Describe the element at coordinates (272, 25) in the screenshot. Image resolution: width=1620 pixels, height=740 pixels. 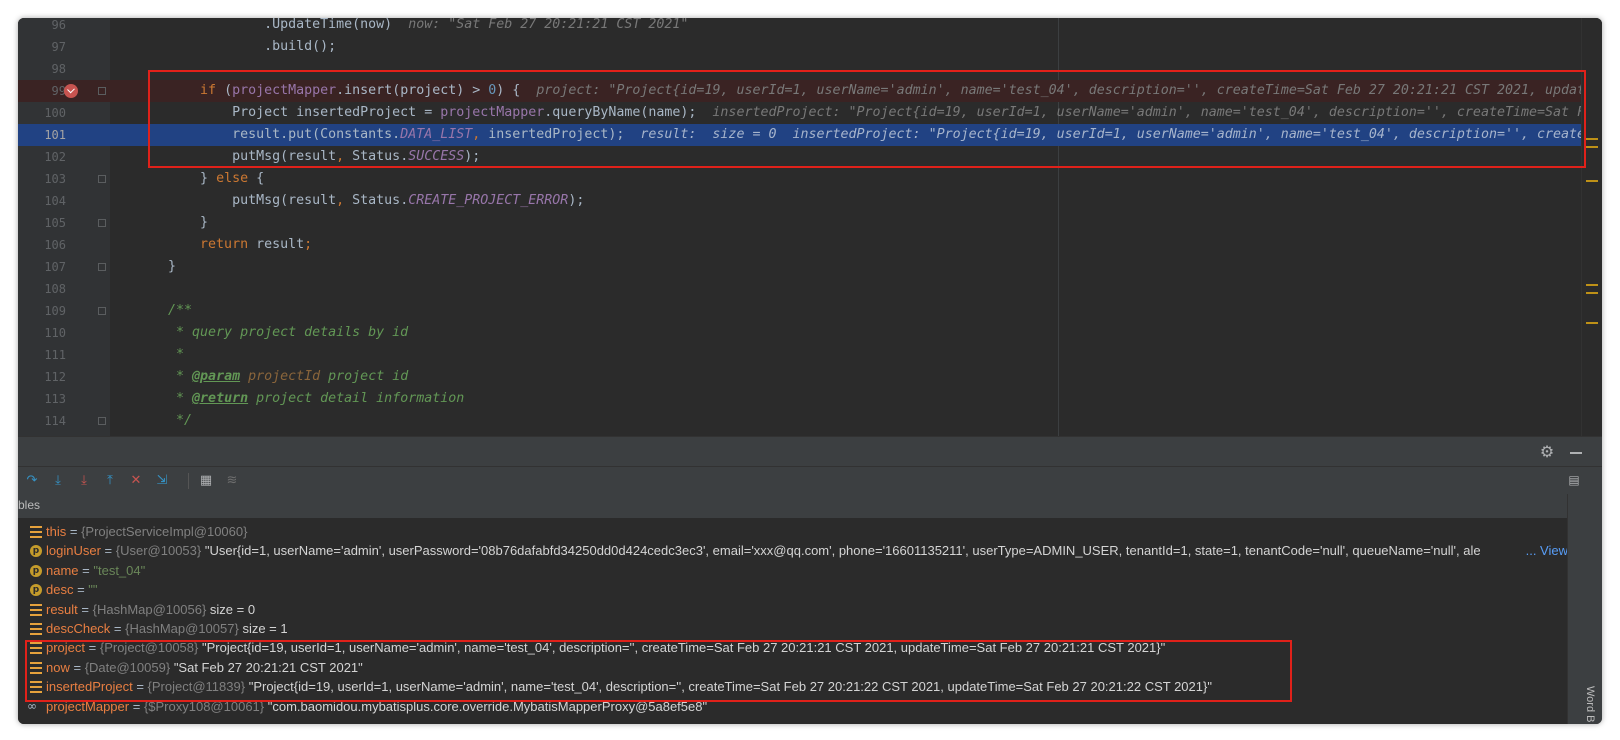
I see `code-token: .UpdateTime(now)` at that location.